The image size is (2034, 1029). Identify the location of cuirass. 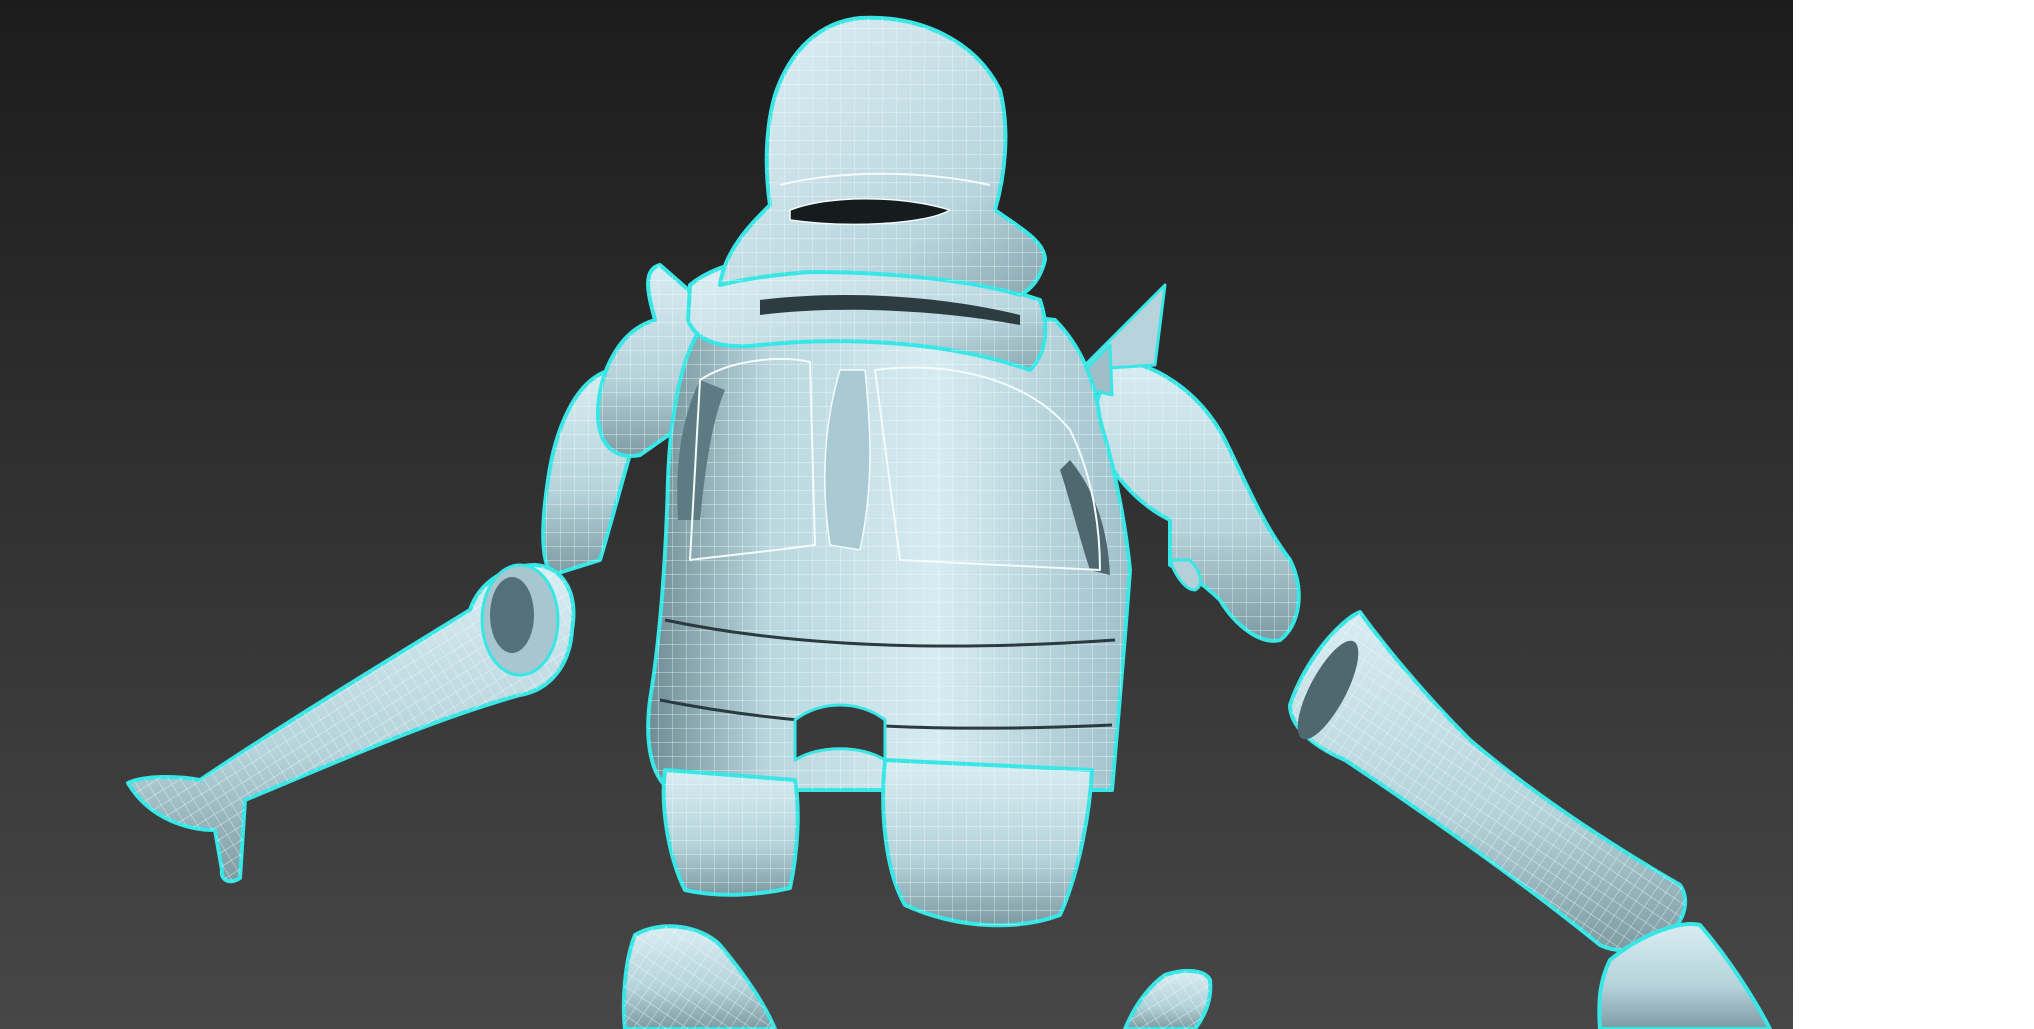
(889, 551).